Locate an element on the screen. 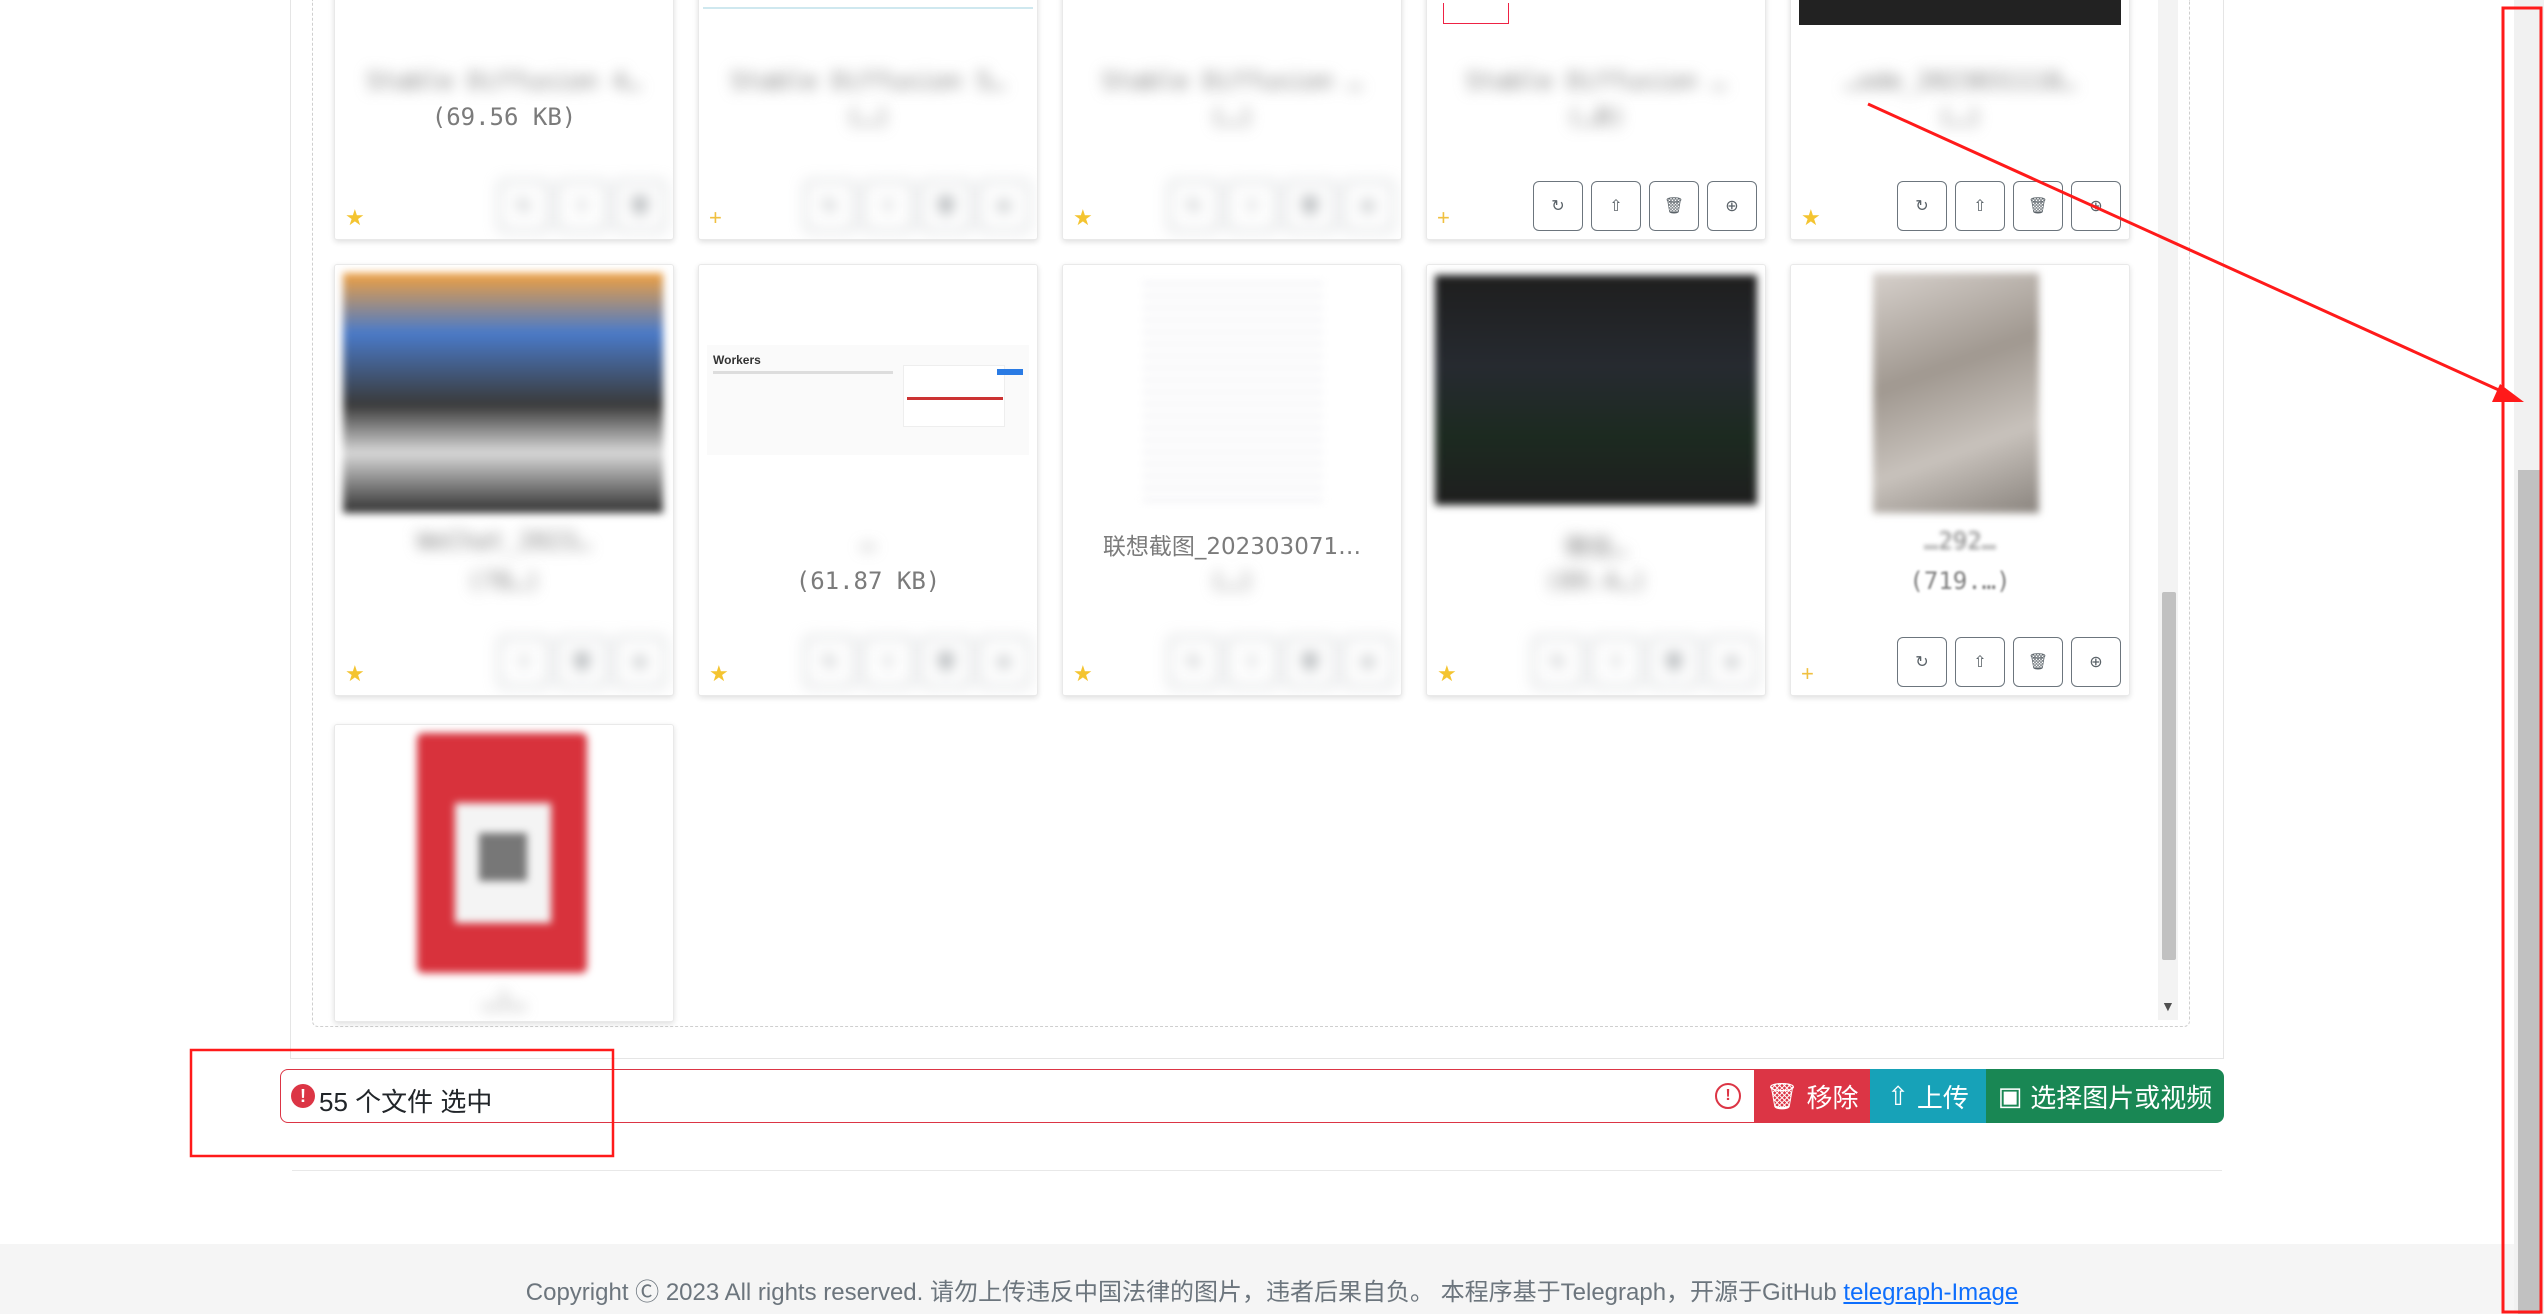  scroll-down-arrow-icon: ▼ is located at coordinates (2168, 1006).